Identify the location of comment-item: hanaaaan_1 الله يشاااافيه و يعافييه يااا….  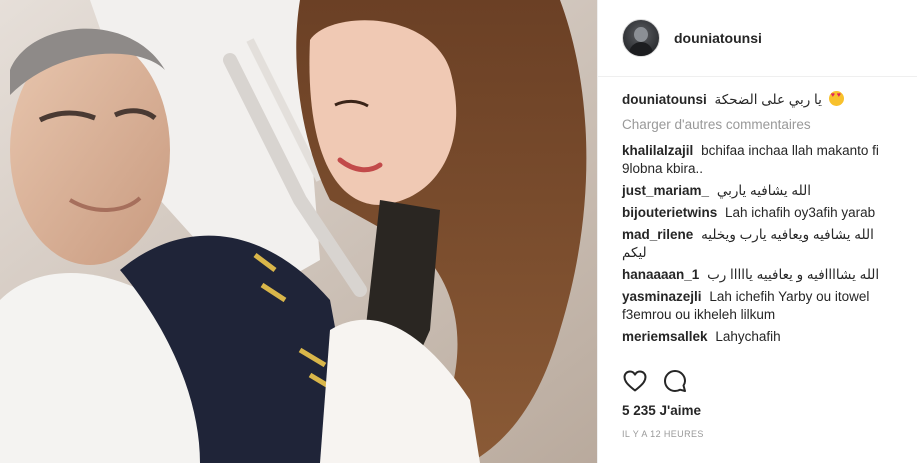
(757, 275).